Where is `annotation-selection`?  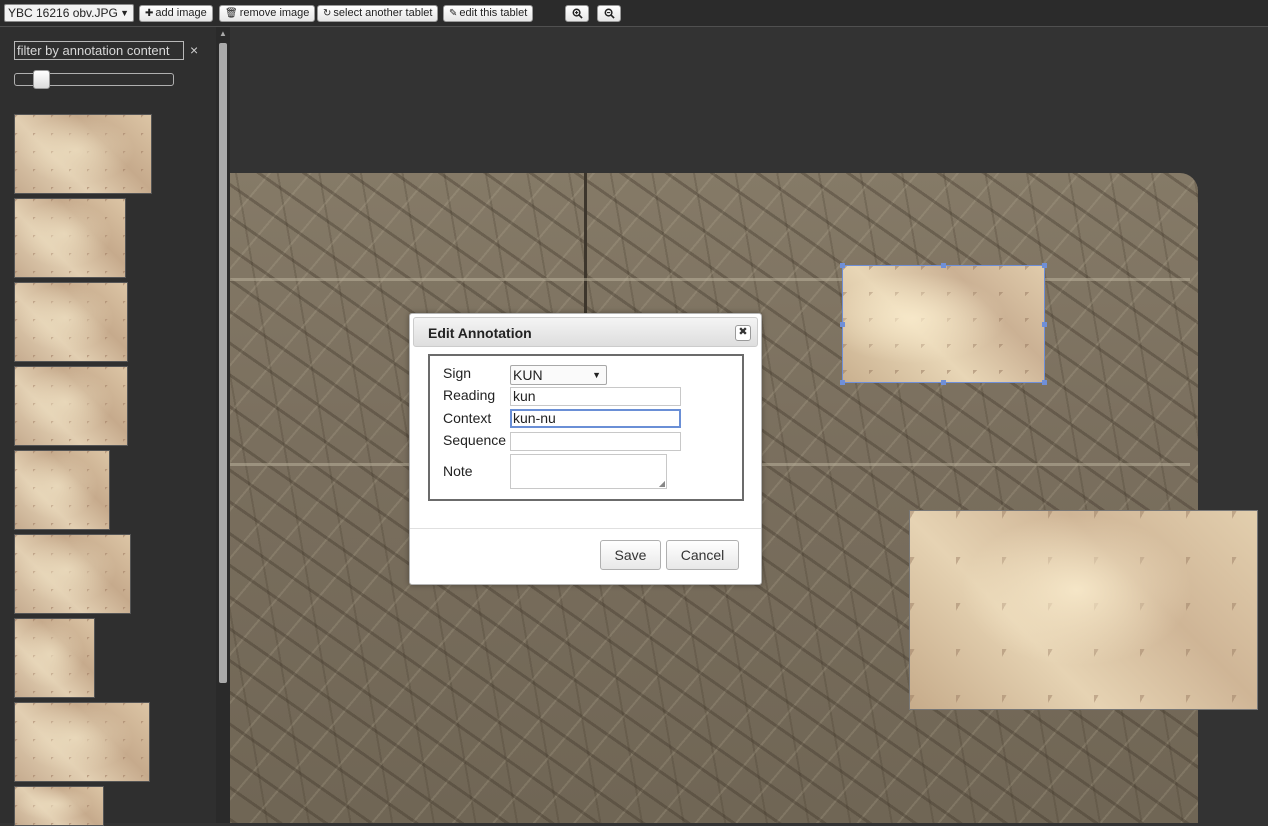
annotation-selection is located at coordinates (943, 324).